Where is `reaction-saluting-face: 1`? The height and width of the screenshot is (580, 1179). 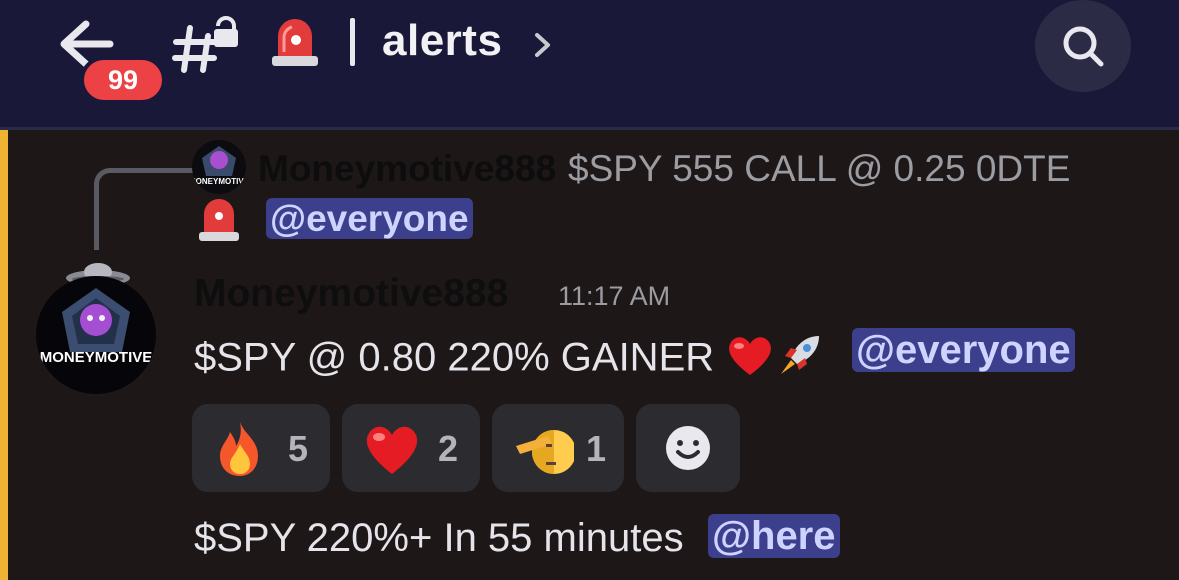 reaction-saluting-face: 1 is located at coordinates (558, 448).